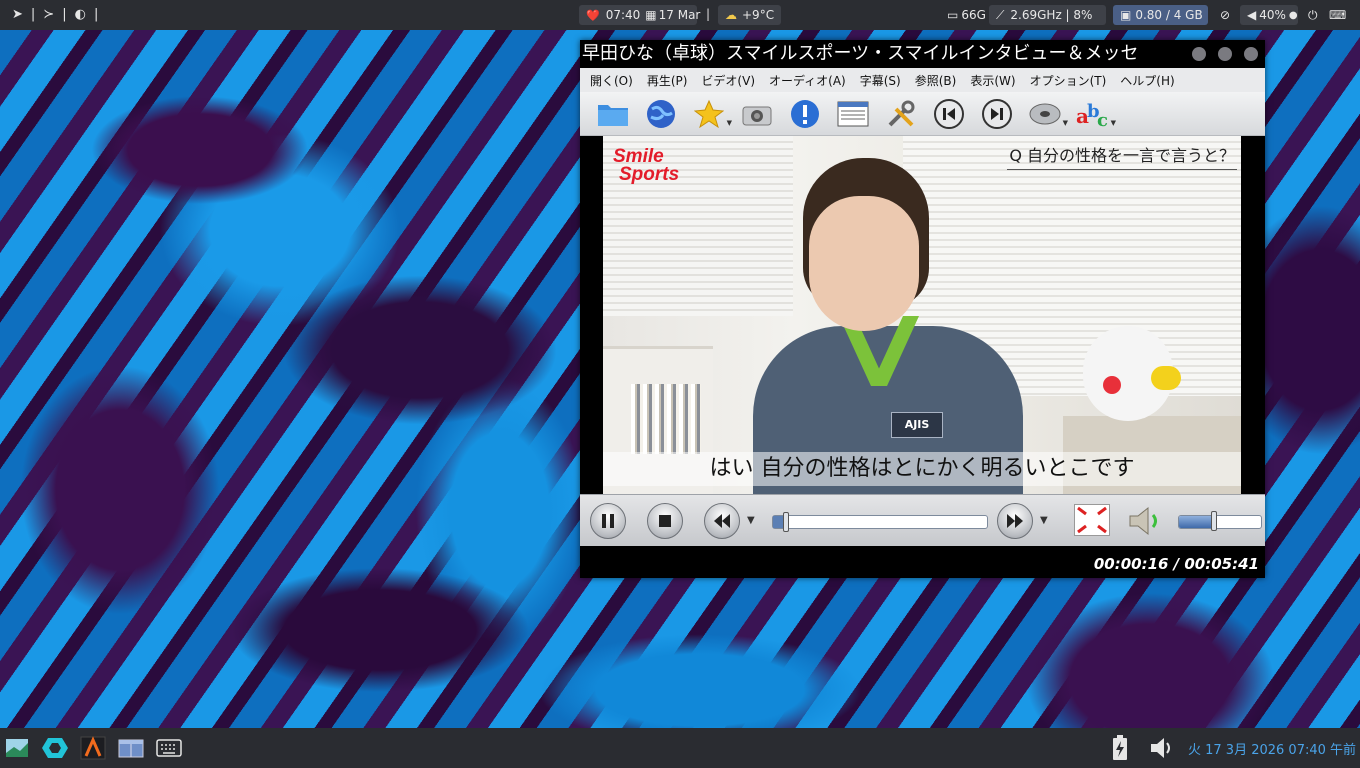 This screenshot has width=1360, height=768. I want to click on info-button, so click(805, 114).